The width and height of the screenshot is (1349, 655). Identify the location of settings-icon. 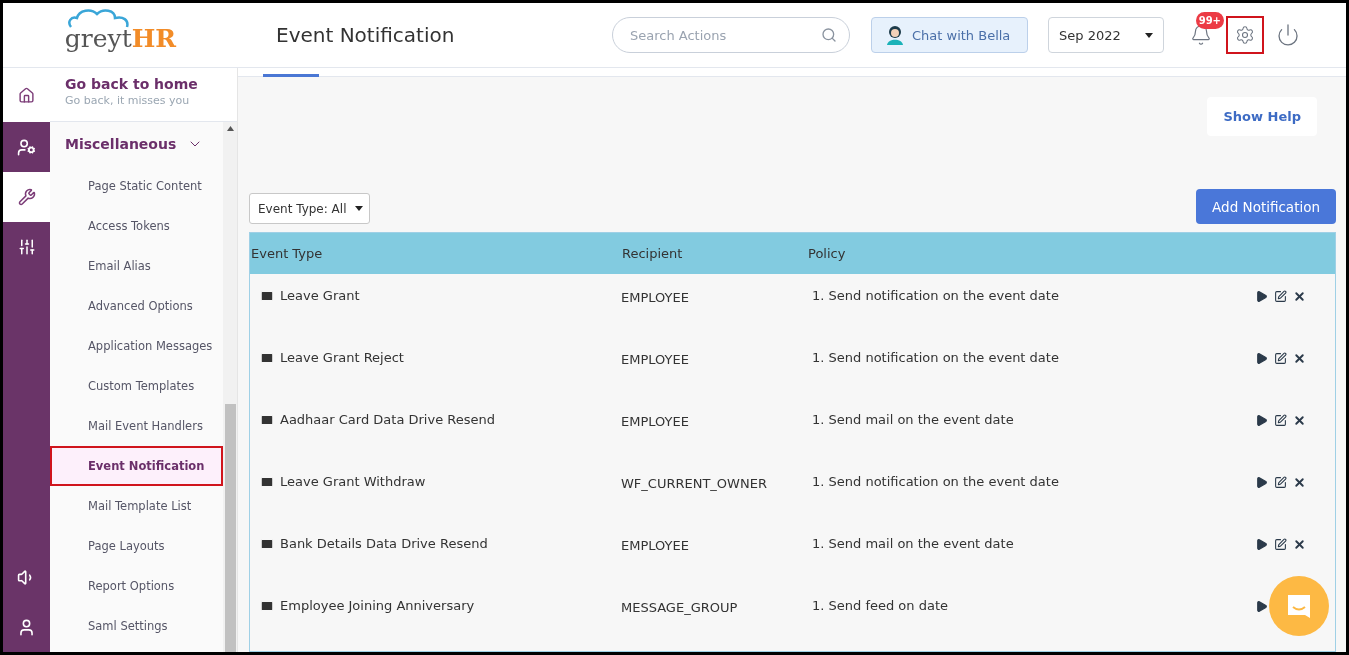
(1245, 35).